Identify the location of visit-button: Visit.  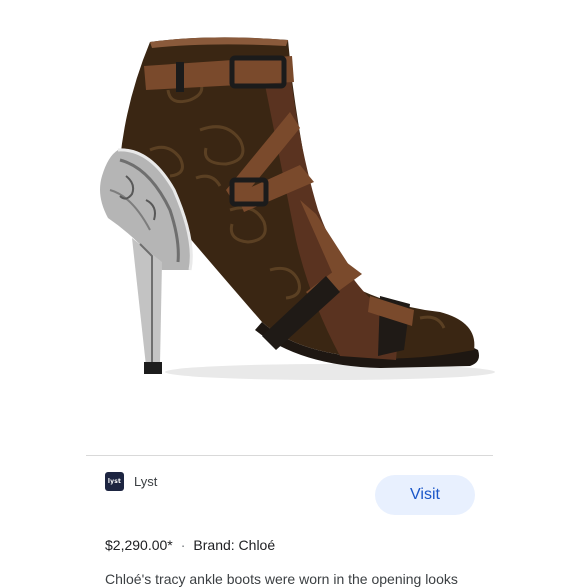
(425, 495).